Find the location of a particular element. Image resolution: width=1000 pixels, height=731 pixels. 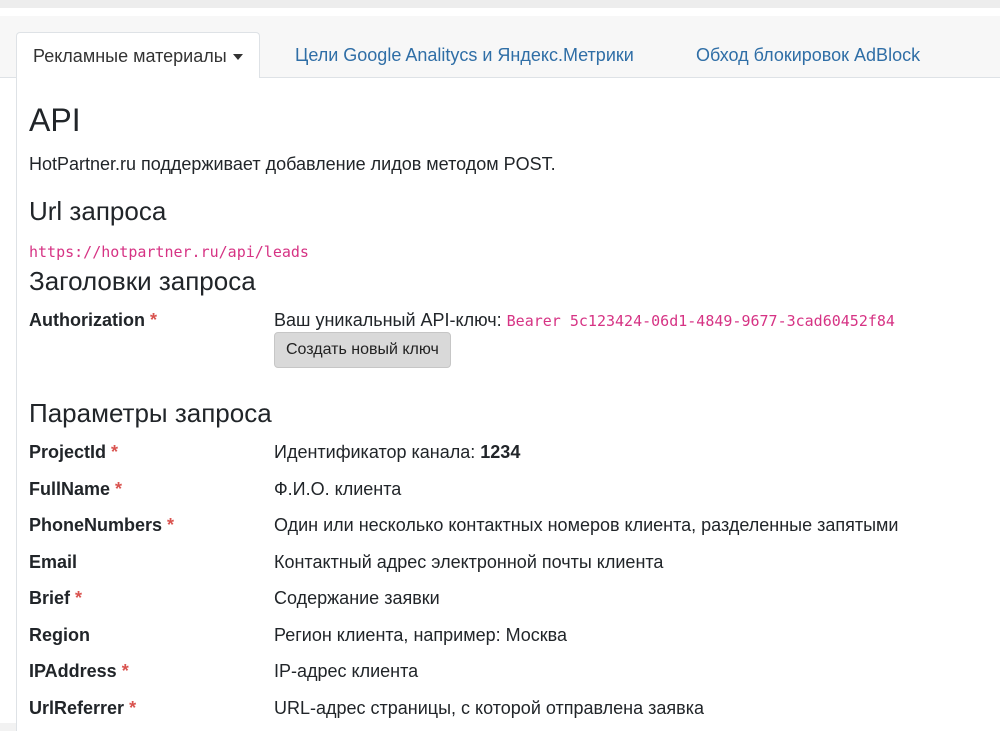

param-description: Регион клиента, например: Москва is located at coordinates (421, 635).